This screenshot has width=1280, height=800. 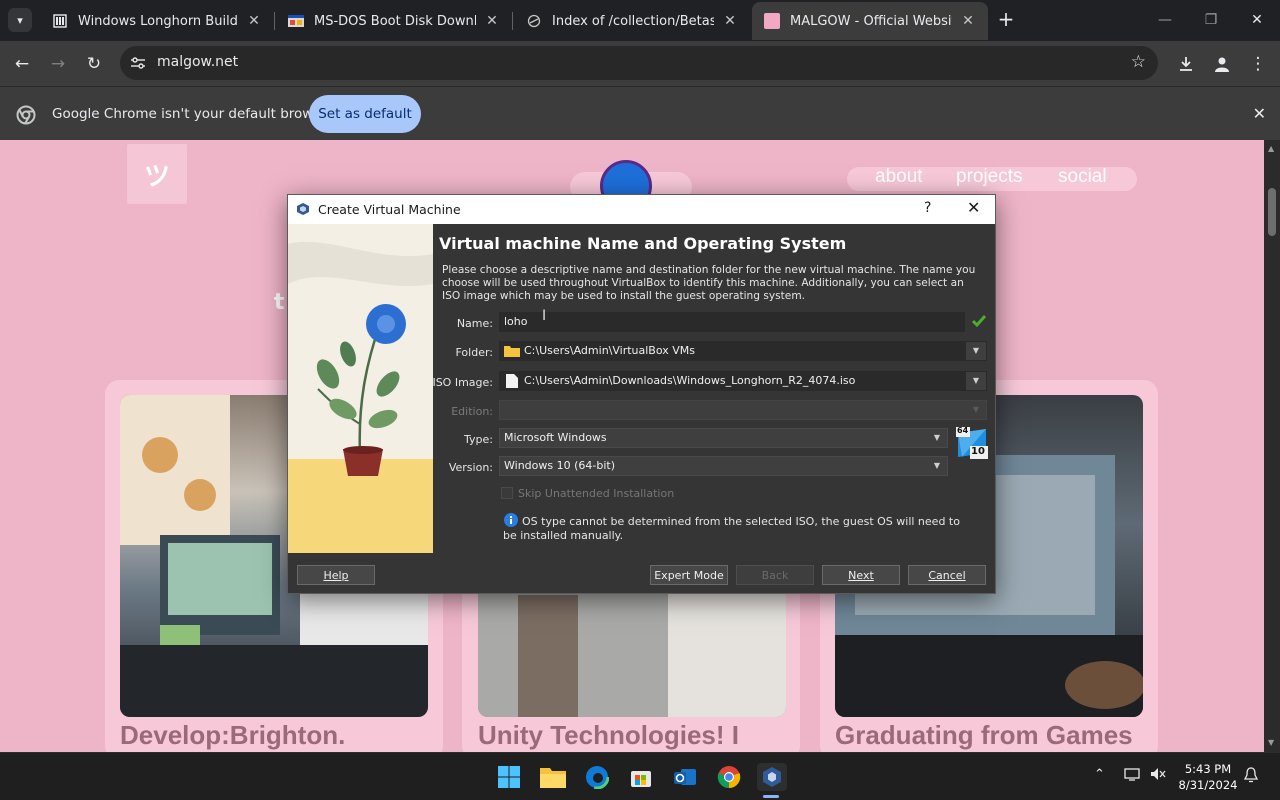 I want to click on dialog-help-icon: ?, so click(x=927, y=208).